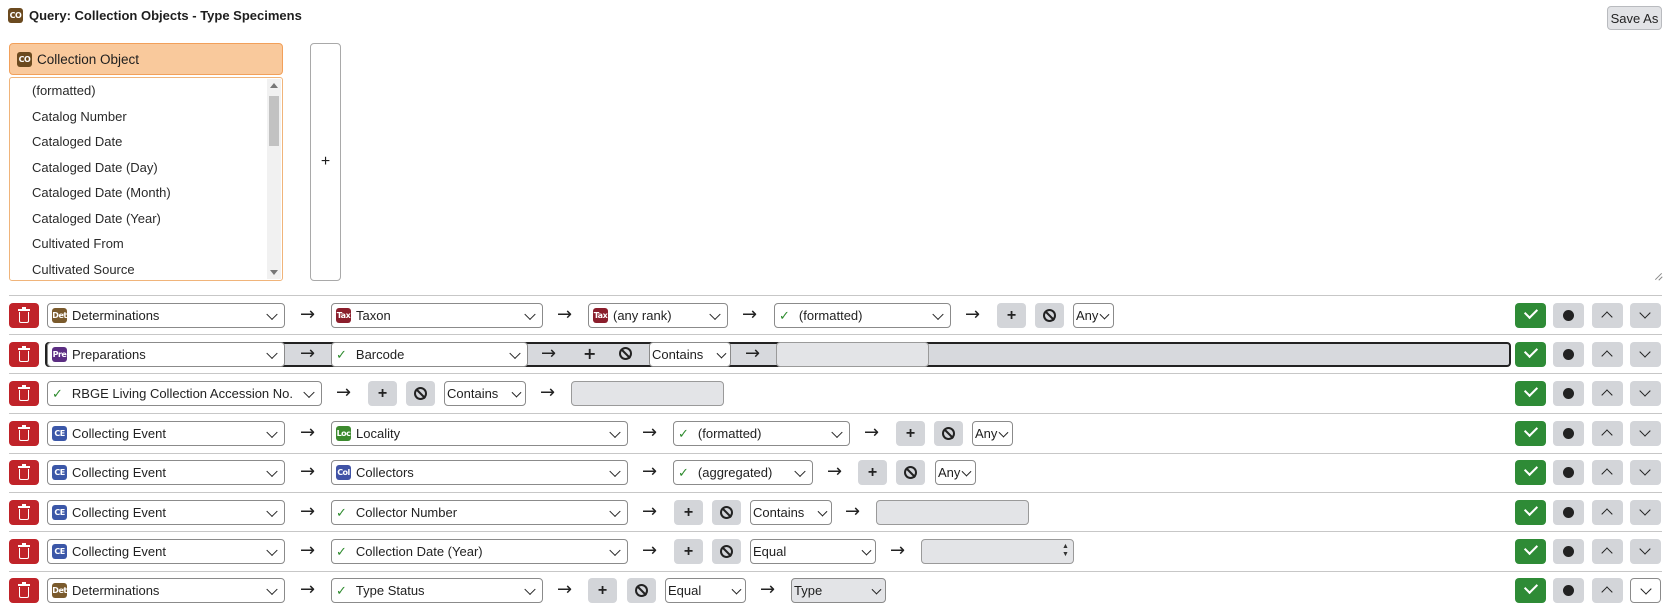 The height and width of the screenshot is (615, 1671). I want to click on field-option: Cataloged Date (Year), so click(146, 219).